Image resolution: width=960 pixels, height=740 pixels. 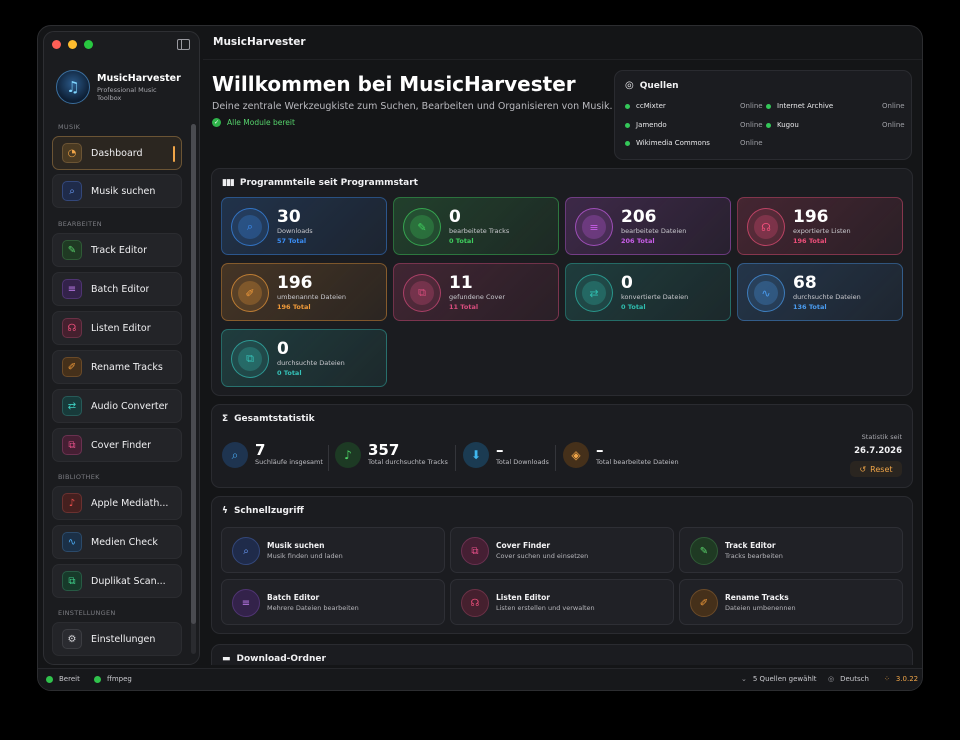 What do you see at coordinates (117, 328) in the screenshot?
I see `sidebar-item-listen-editor: ☊ Listen Editor` at bounding box center [117, 328].